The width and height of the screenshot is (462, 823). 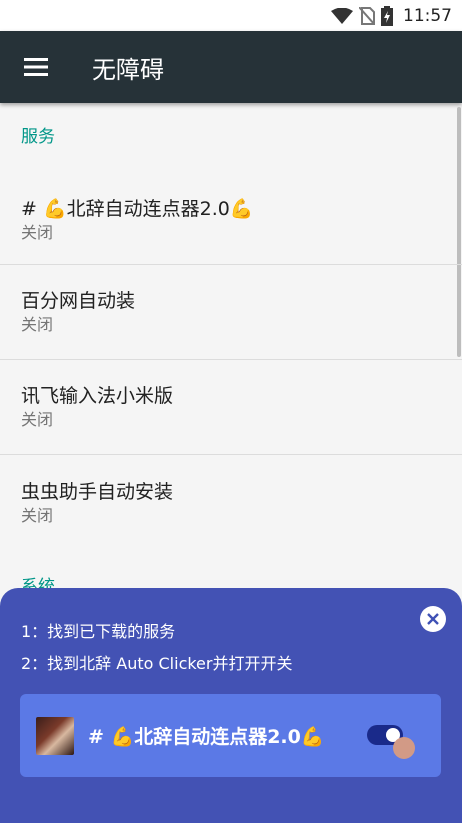 I want to click on list-item-chongchong-auto-install: 虫虫助手自动安装 关闭, so click(x=231, y=502).